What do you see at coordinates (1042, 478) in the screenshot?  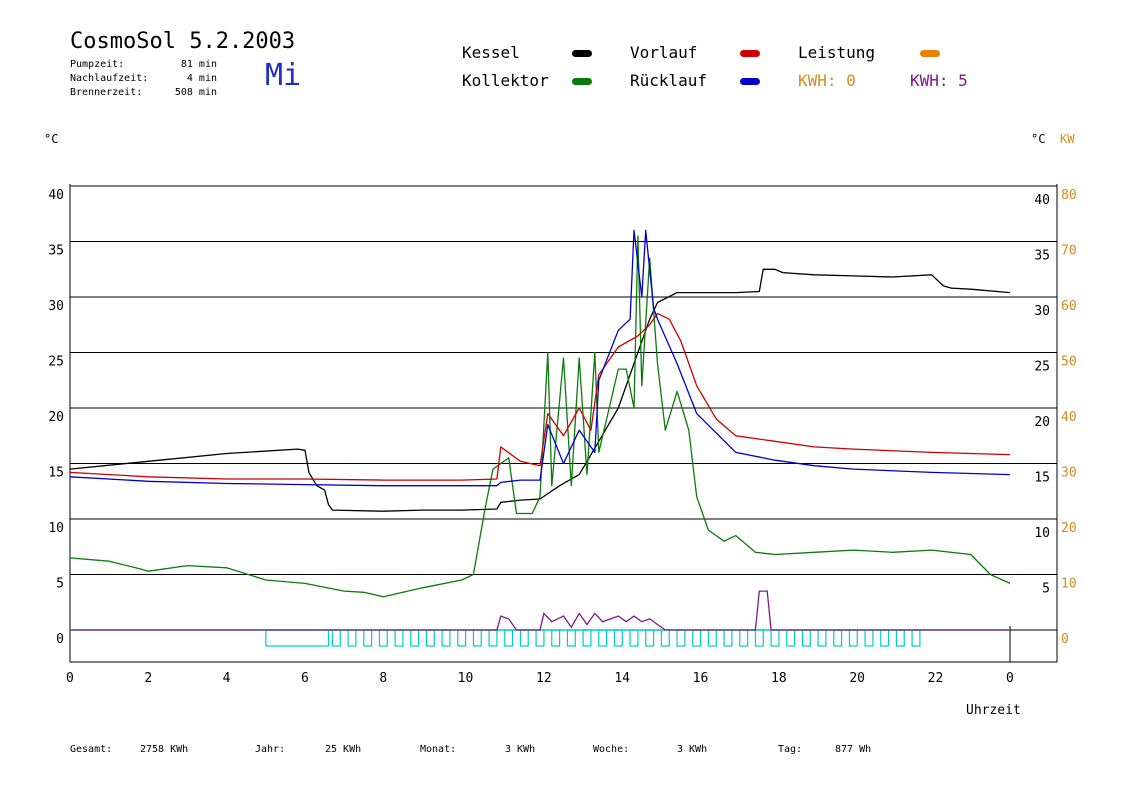 I see `y-tick-label-right: 15` at bounding box center [1042, 478].